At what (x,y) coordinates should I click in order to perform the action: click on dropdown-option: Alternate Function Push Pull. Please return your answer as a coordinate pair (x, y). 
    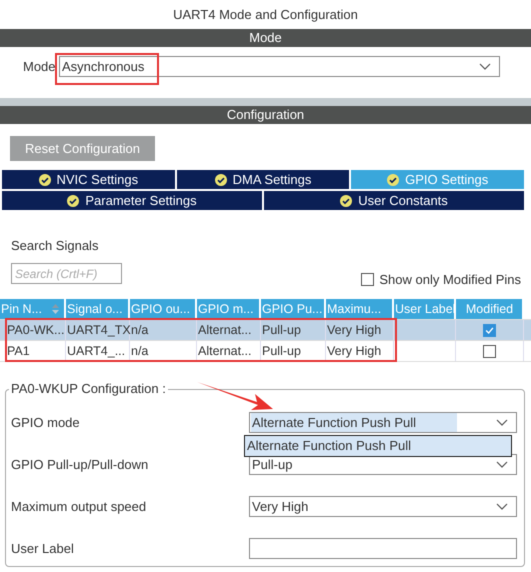
    Looking at the image, I should click on (378, 446).